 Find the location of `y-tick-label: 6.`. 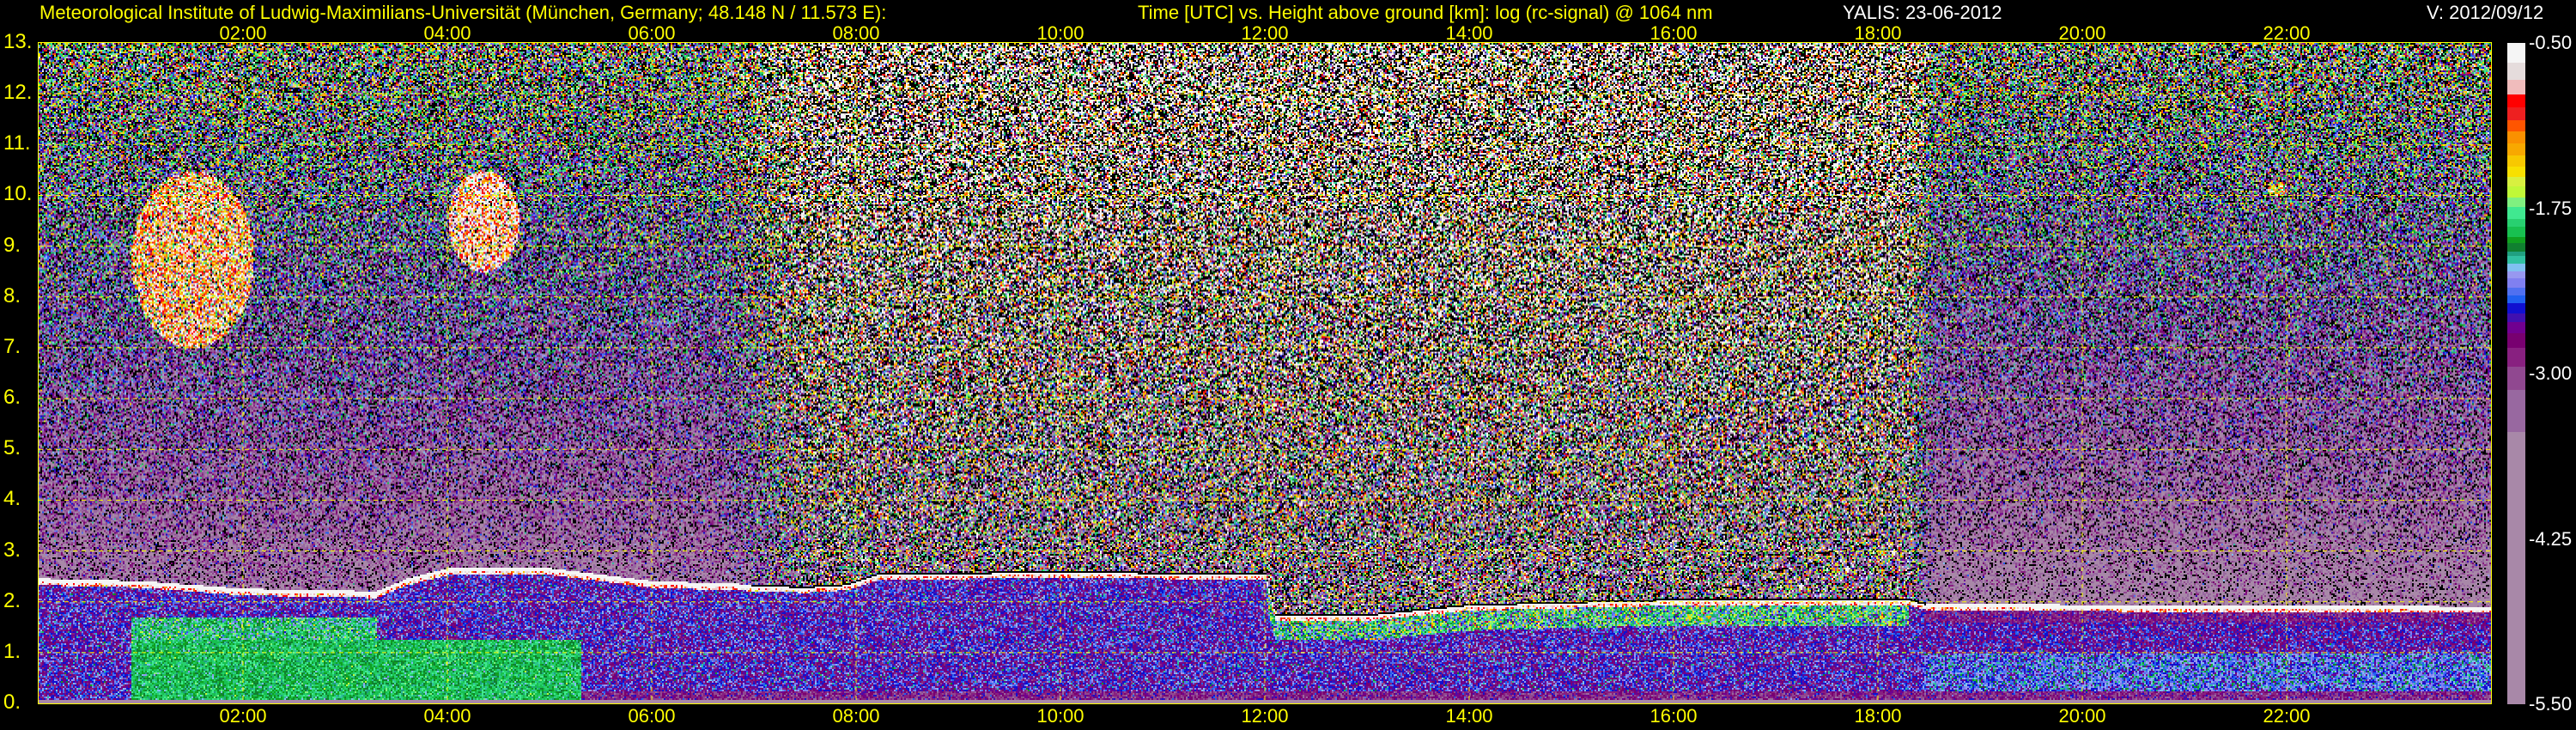

y-tick-label: 6. is located at coordinates (12, 398).